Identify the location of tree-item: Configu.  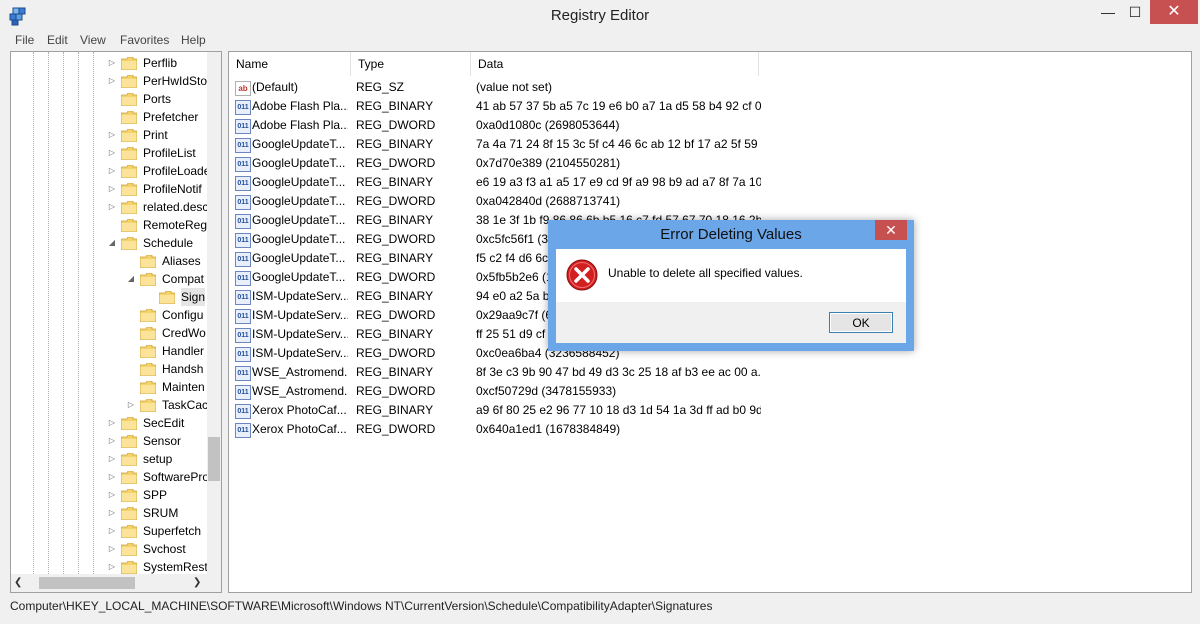
(107, 315).